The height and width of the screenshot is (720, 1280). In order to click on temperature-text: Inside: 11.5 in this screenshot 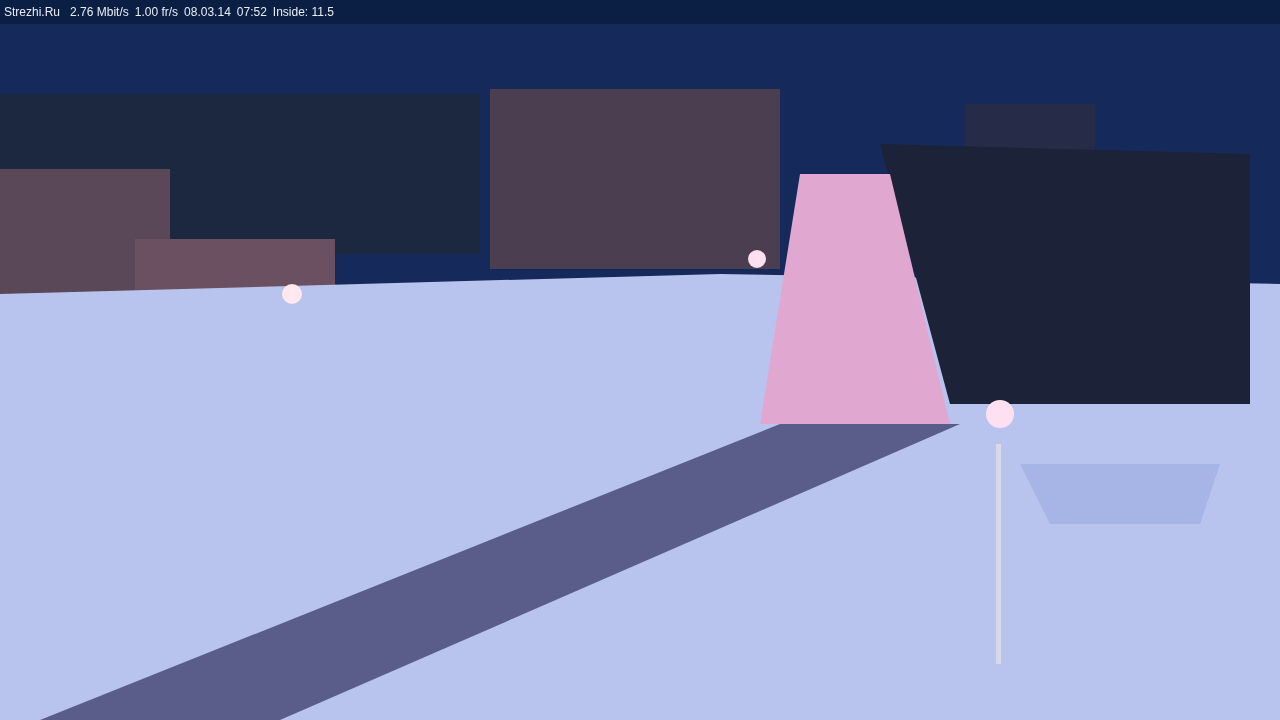, I will do `click(303, 12)`.